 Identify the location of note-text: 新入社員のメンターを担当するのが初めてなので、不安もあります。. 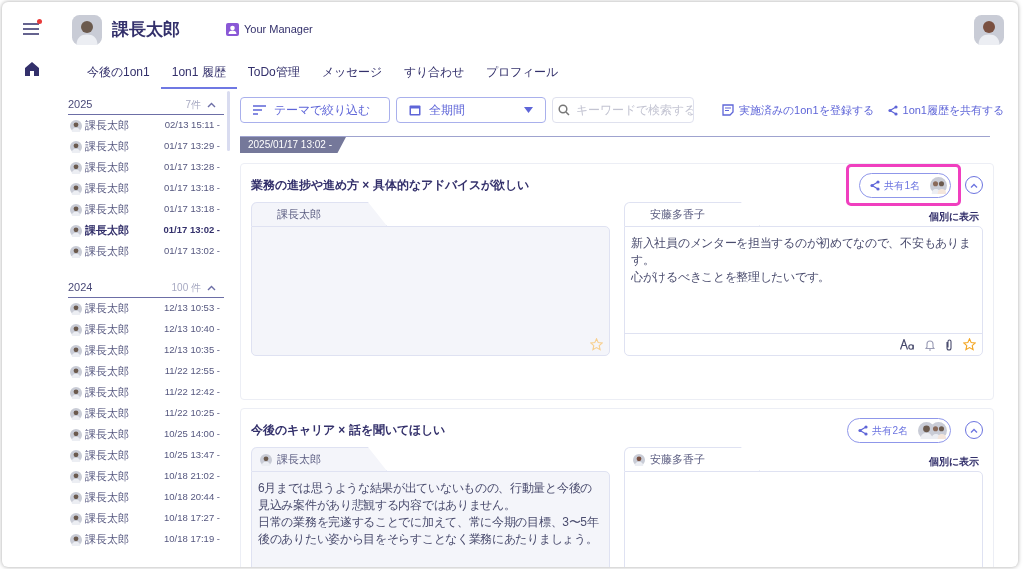
(801, 252).